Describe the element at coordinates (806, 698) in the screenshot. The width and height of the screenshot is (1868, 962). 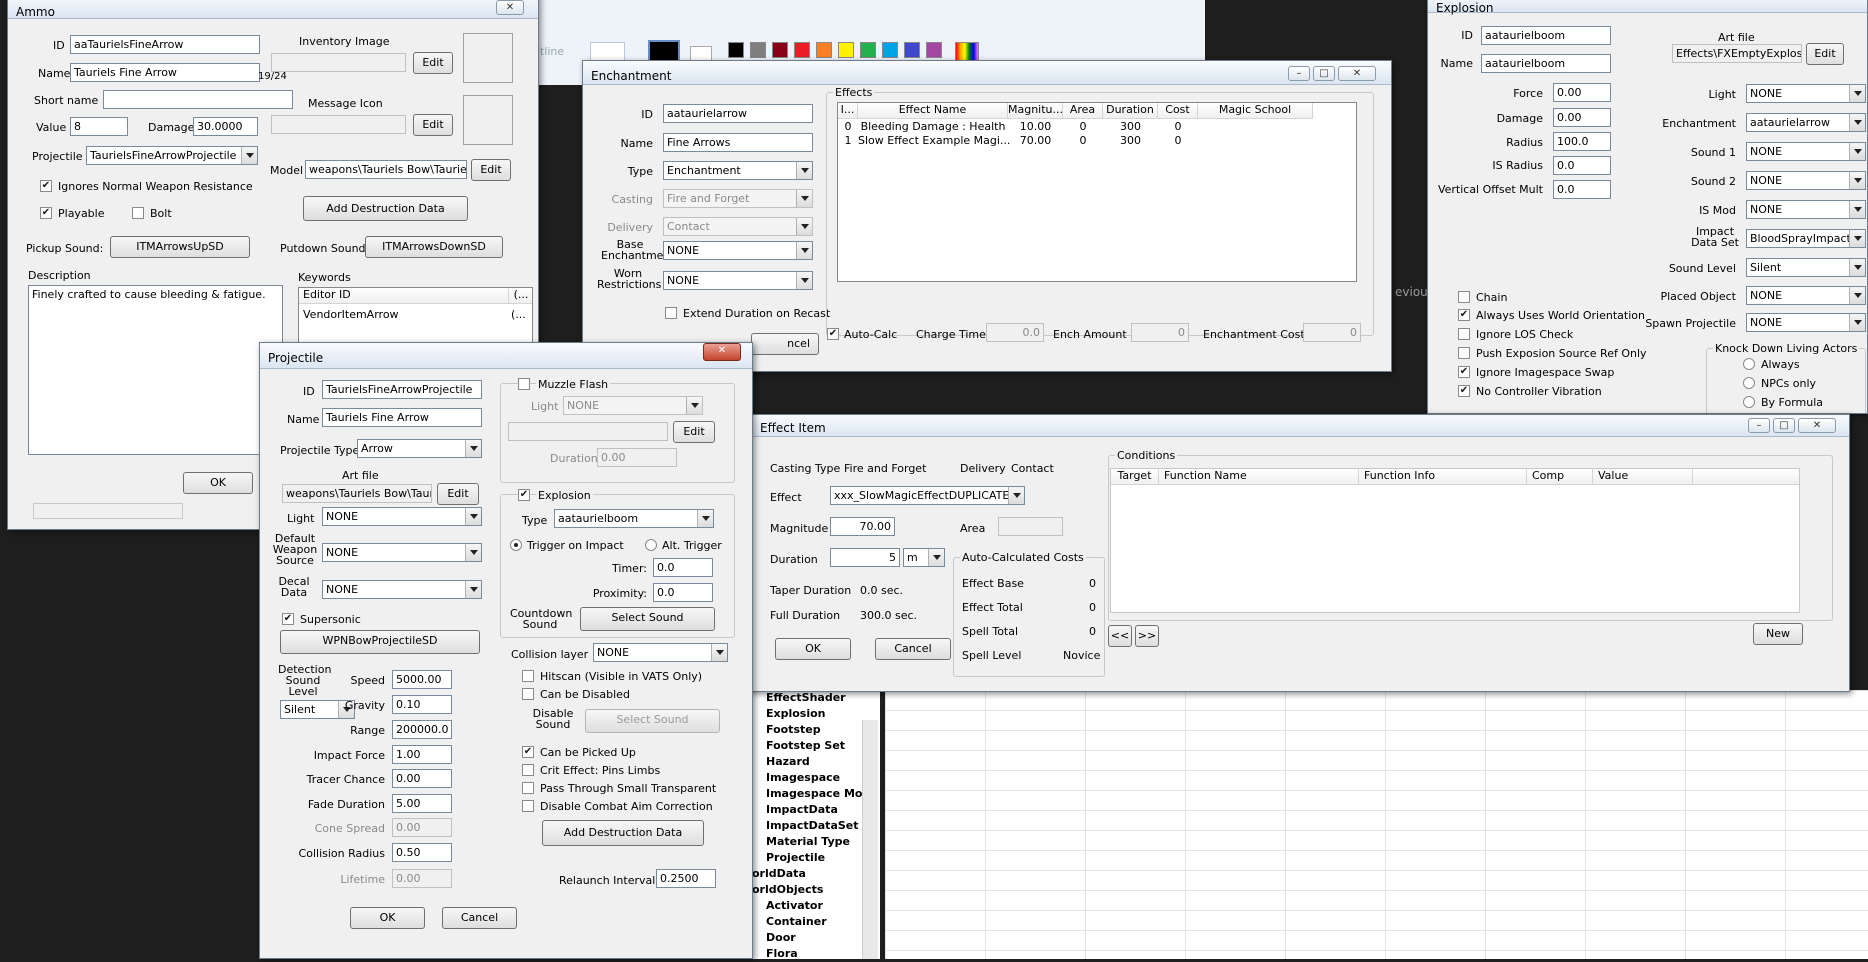
I see `tree-item: EffectShader` at that location.